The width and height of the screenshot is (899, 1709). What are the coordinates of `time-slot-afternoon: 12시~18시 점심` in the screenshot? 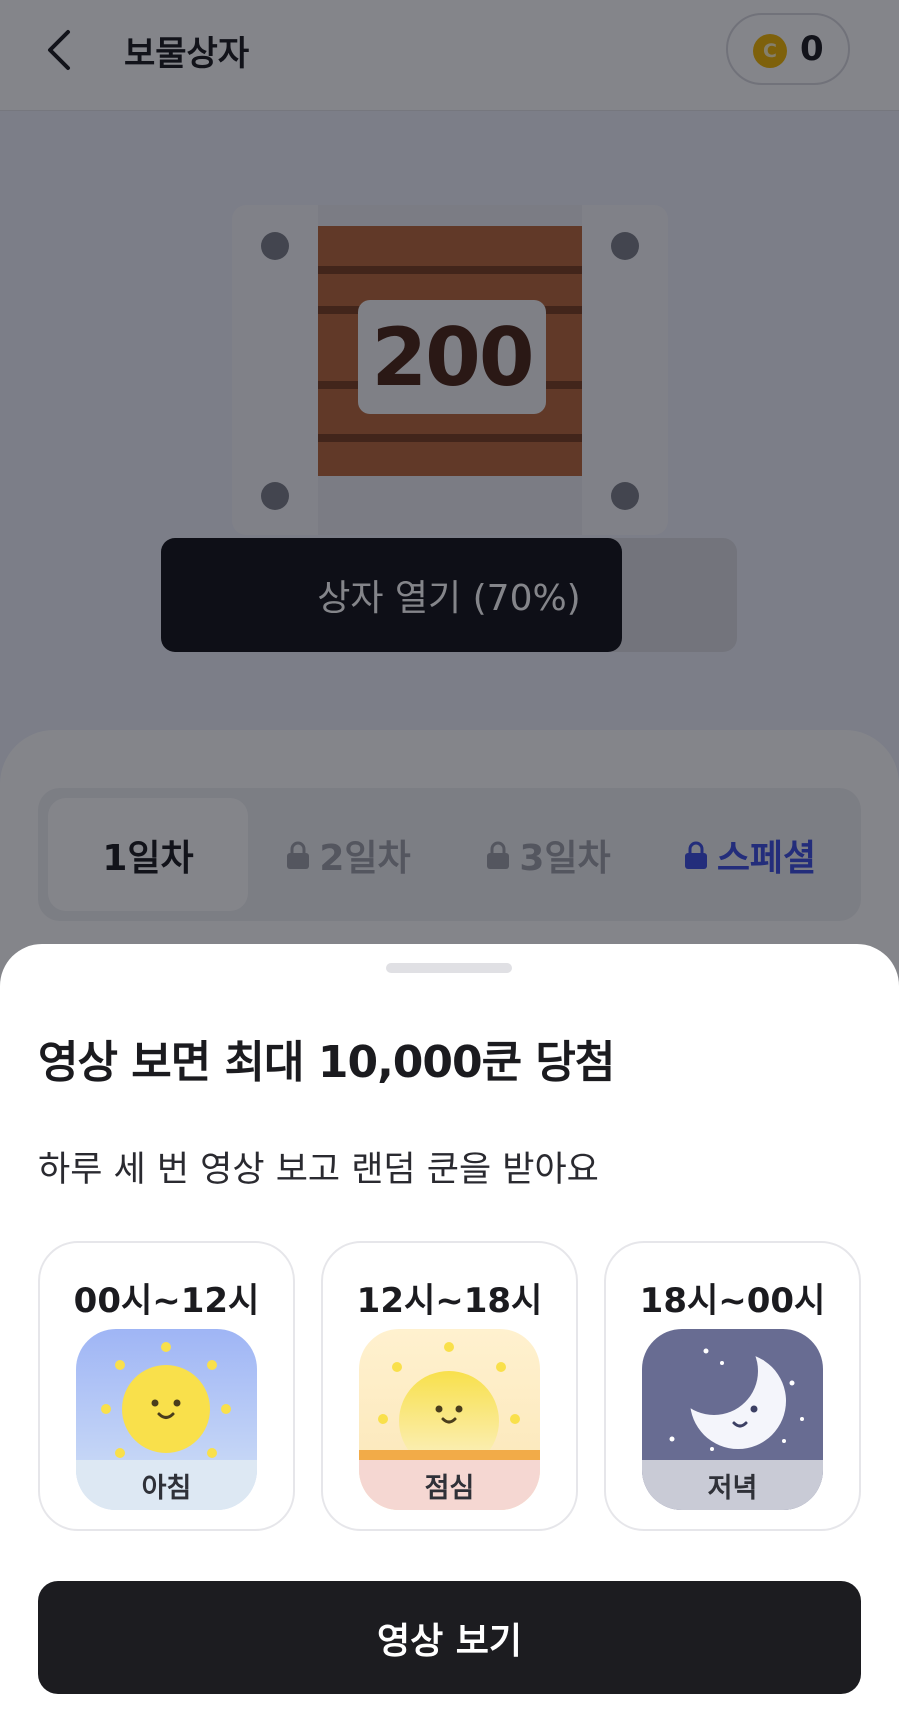 It's located at (449, 1386).